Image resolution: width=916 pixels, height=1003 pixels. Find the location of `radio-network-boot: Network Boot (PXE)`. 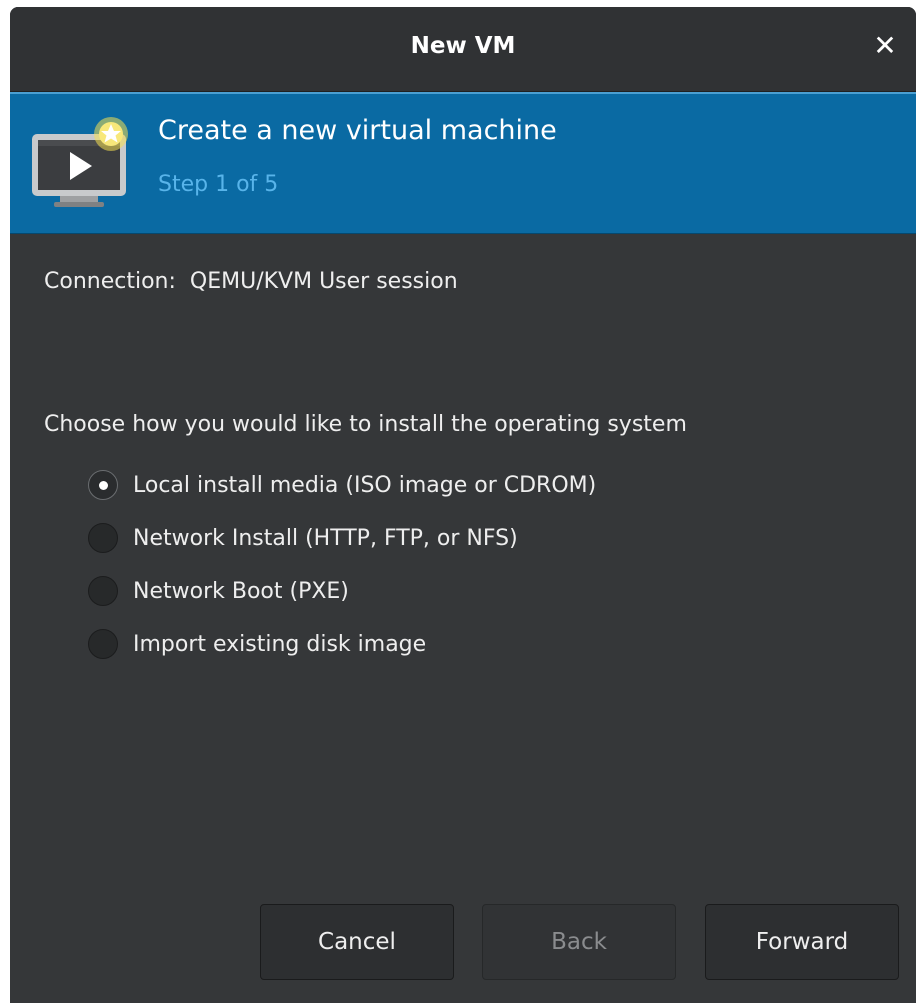

radio-network-boot: Network Boot (PXE) is located at coordinates (218, 591).